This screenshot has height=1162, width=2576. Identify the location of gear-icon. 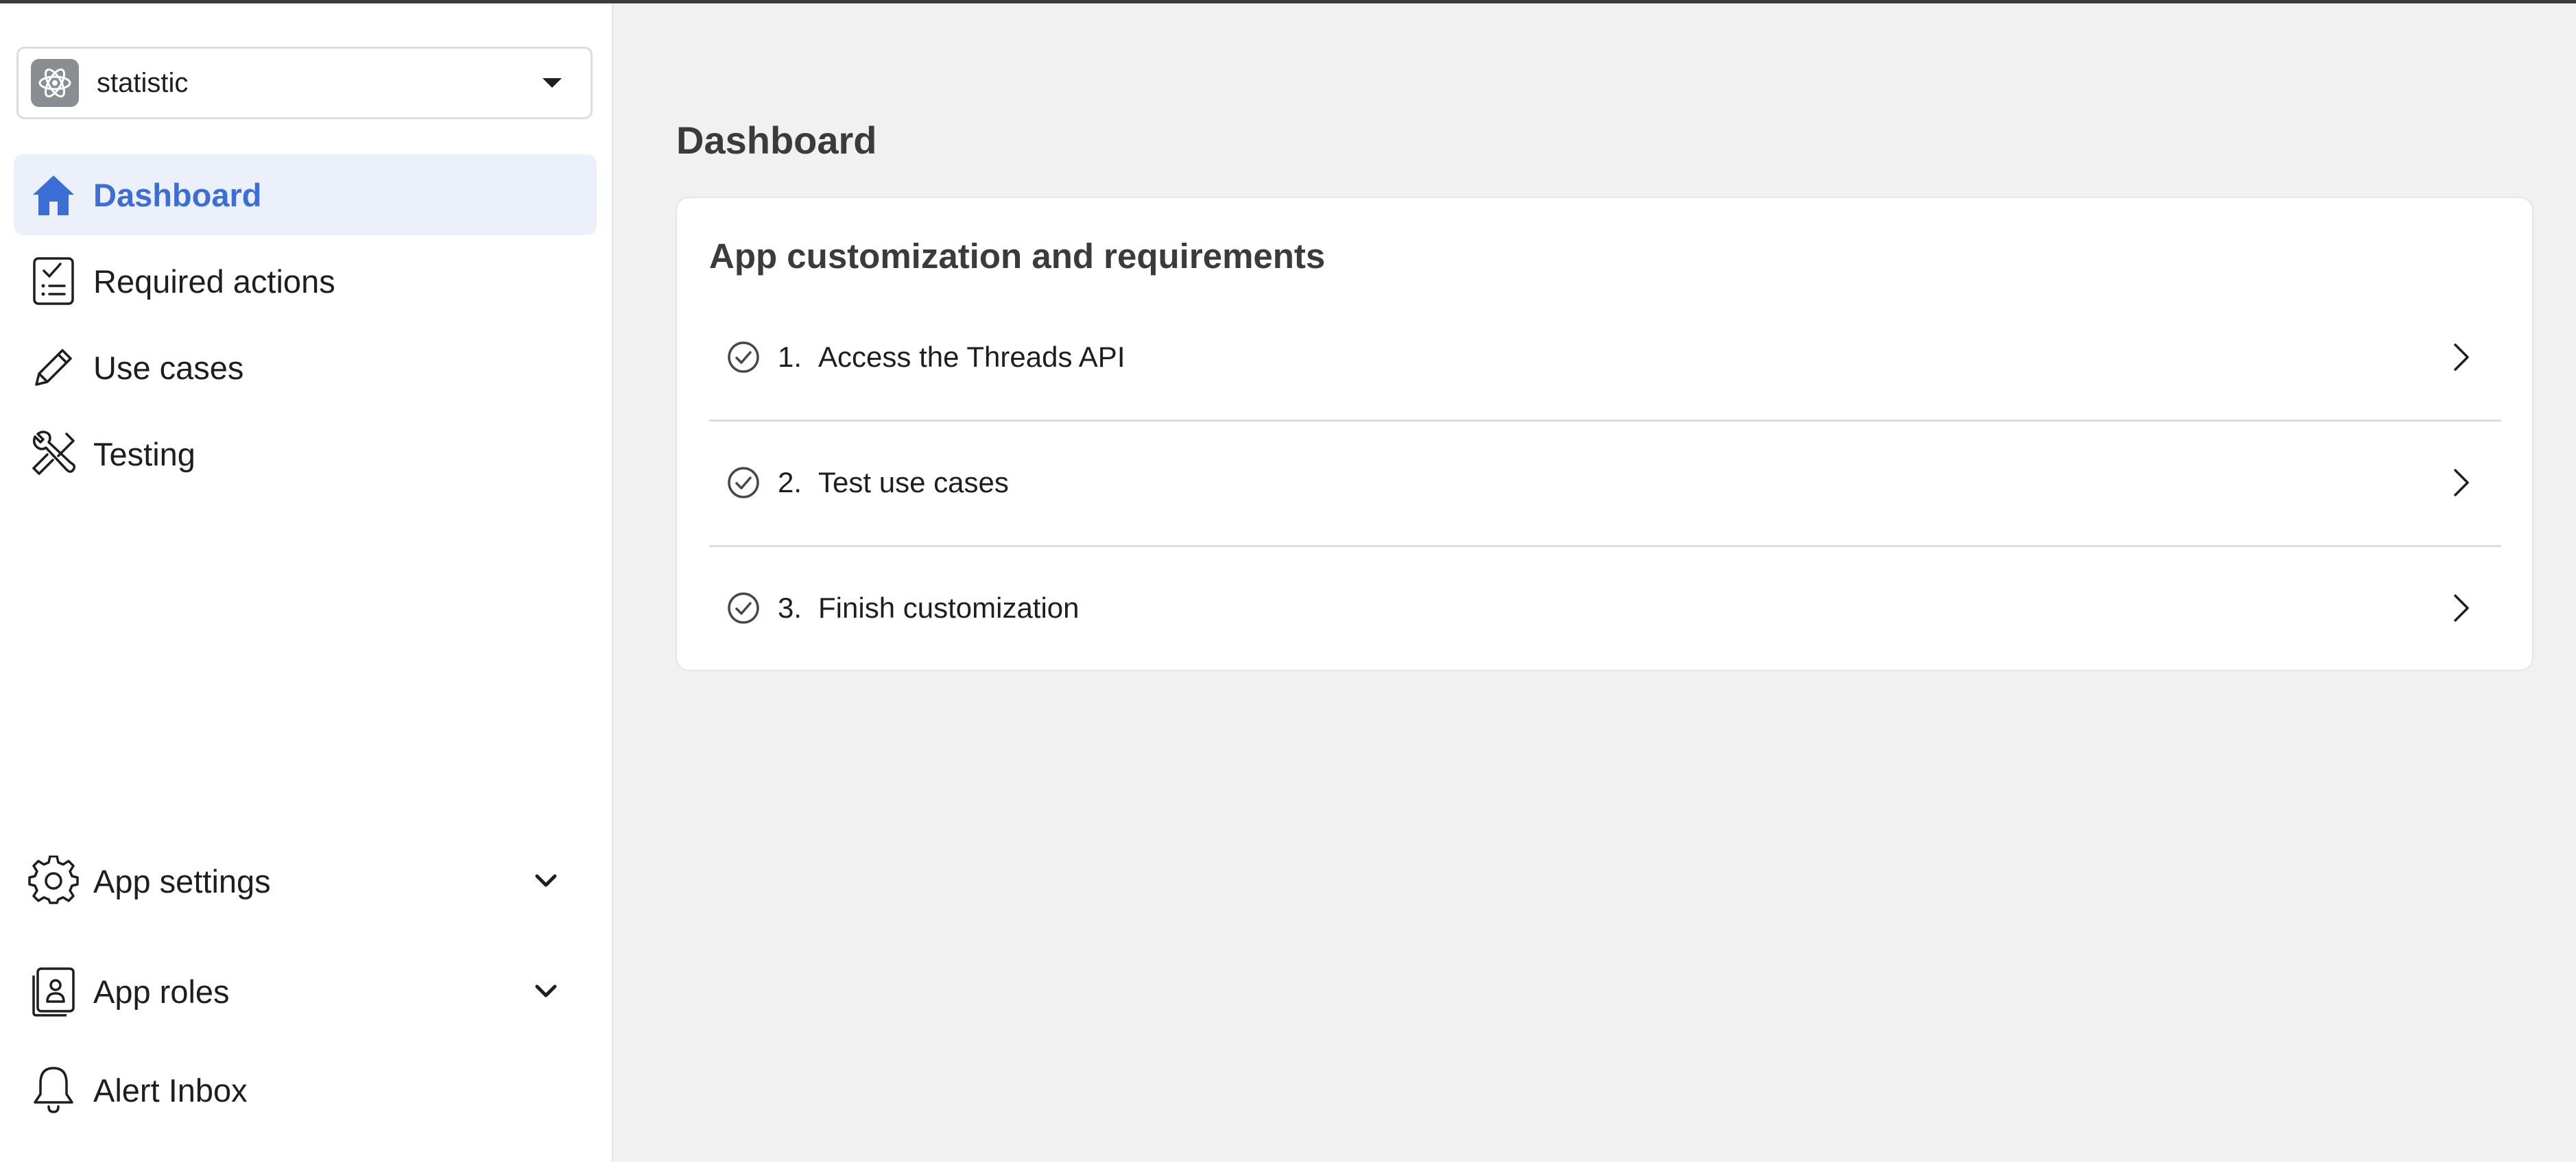
(53, 881).